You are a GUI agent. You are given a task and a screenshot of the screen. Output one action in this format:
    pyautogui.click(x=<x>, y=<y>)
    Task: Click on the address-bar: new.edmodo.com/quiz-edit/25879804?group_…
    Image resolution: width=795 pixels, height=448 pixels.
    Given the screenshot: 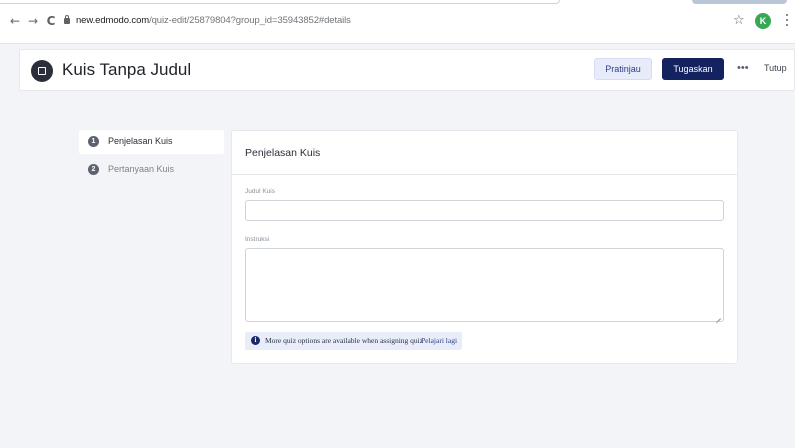 What is the action you would take?
    pyautogui.click(x=213, y=20)
    